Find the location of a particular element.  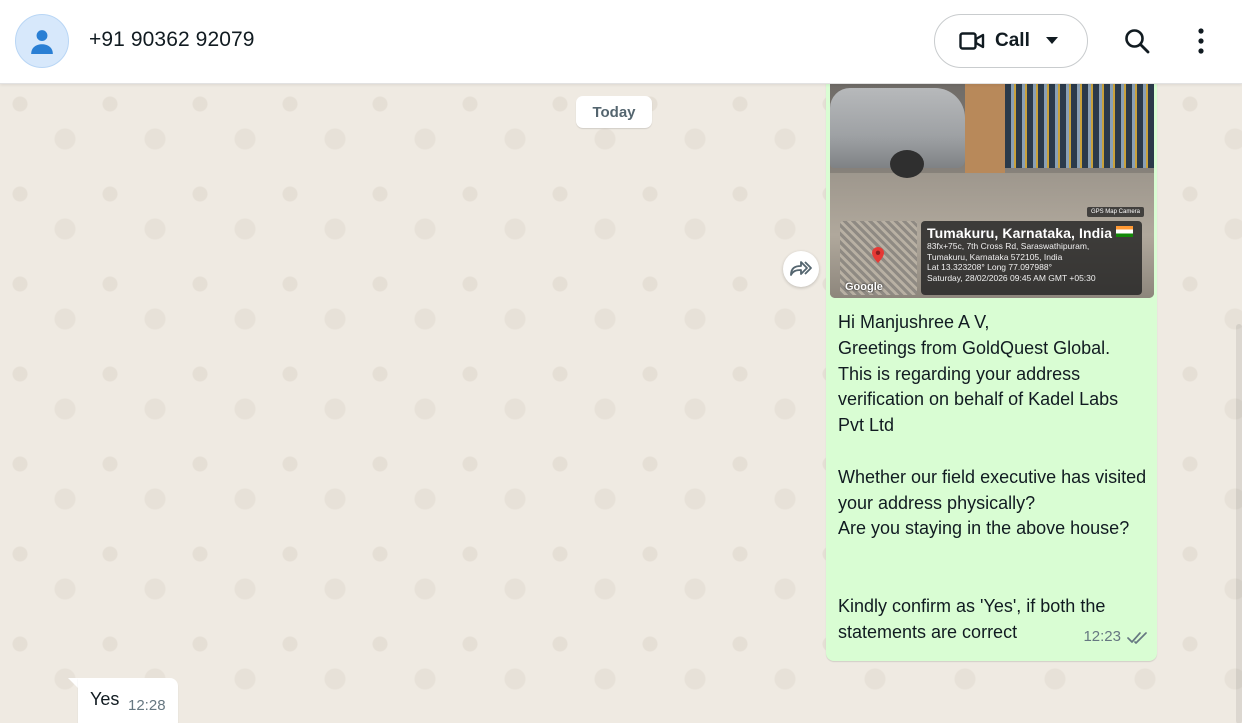

incoming-message-time: 12:28 is located at coordinates (147, 705).